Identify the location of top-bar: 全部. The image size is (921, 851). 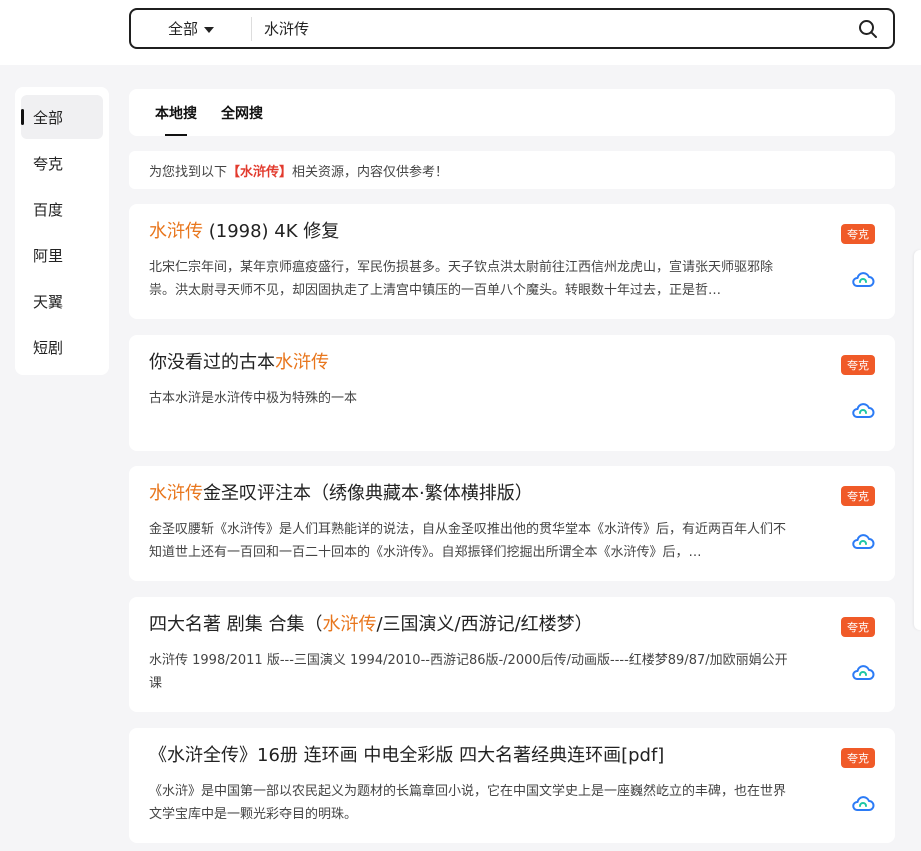
(460, 32).